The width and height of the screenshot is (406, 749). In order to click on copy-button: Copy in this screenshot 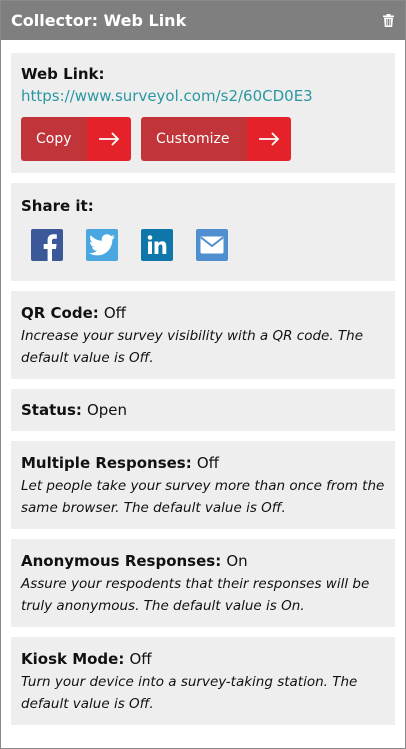, I will do `click(76, 139)`.